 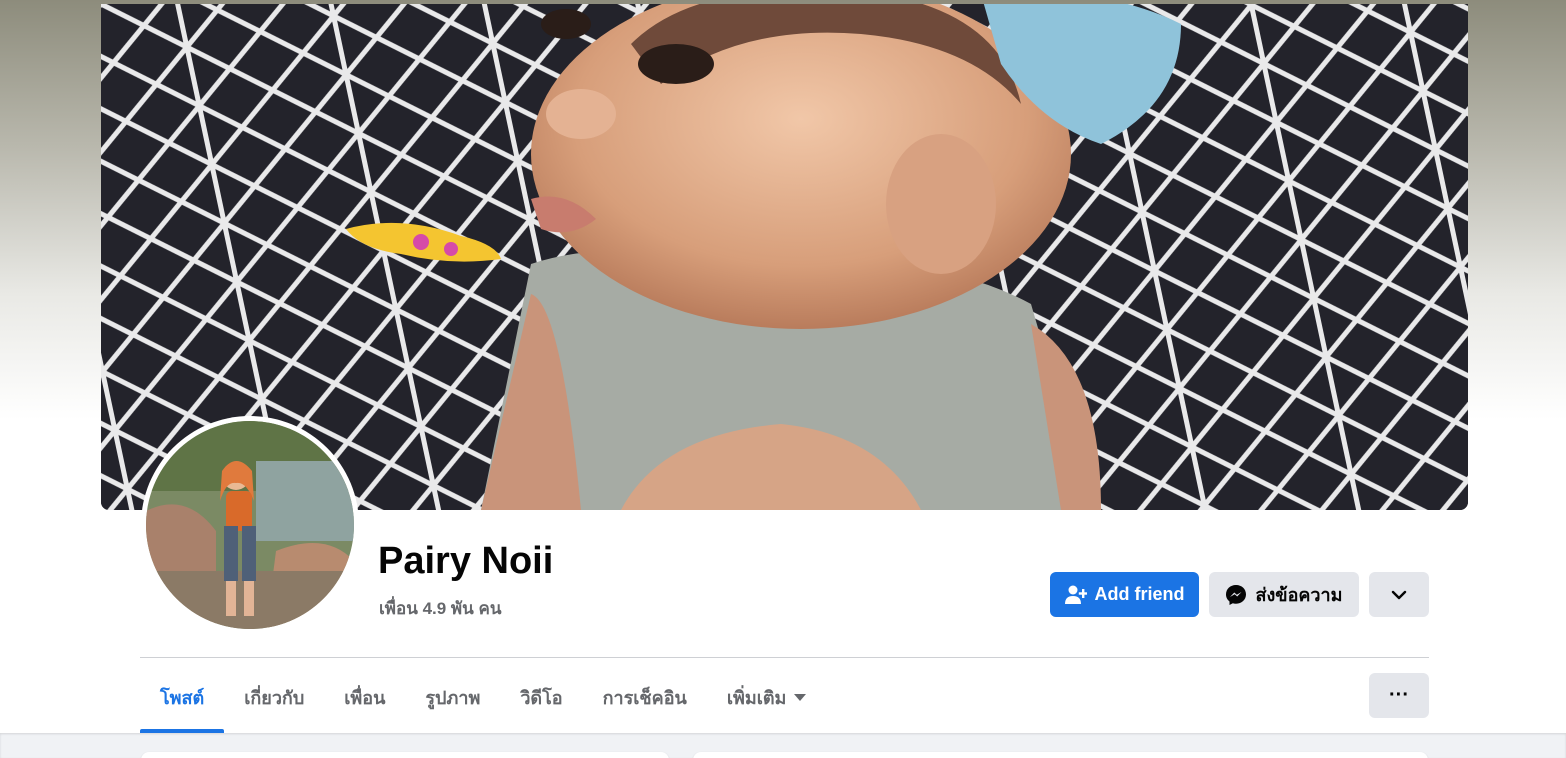 I want to click on tab-more: เพิ่มเติม, so click(x=767, y=697).